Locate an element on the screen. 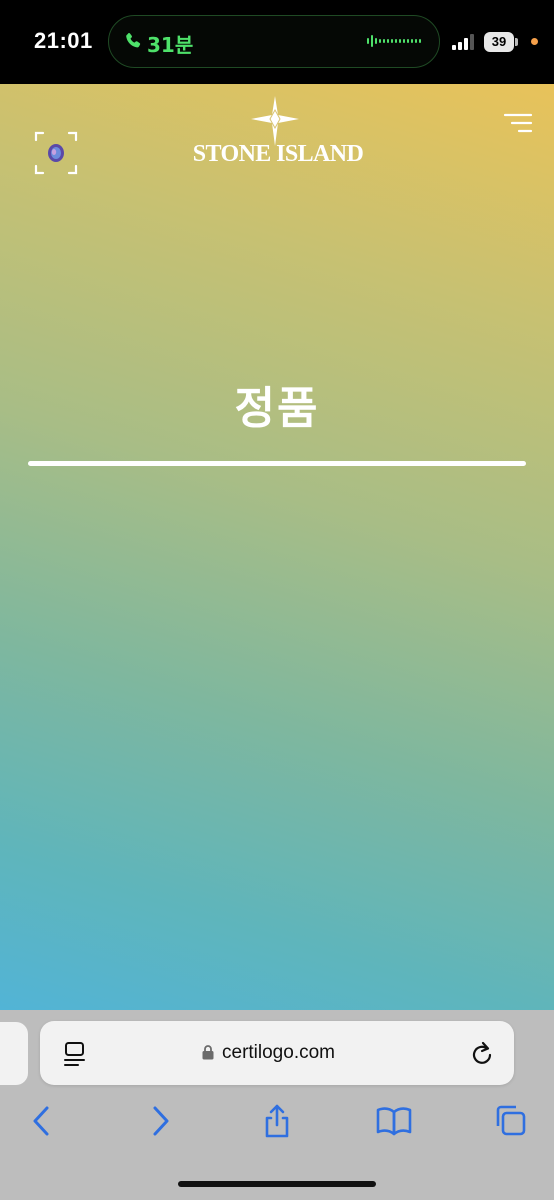 This screenshot has width=554, height=1200. status-bar: 21:01 31분 39 is located at coordinates (277, 42).